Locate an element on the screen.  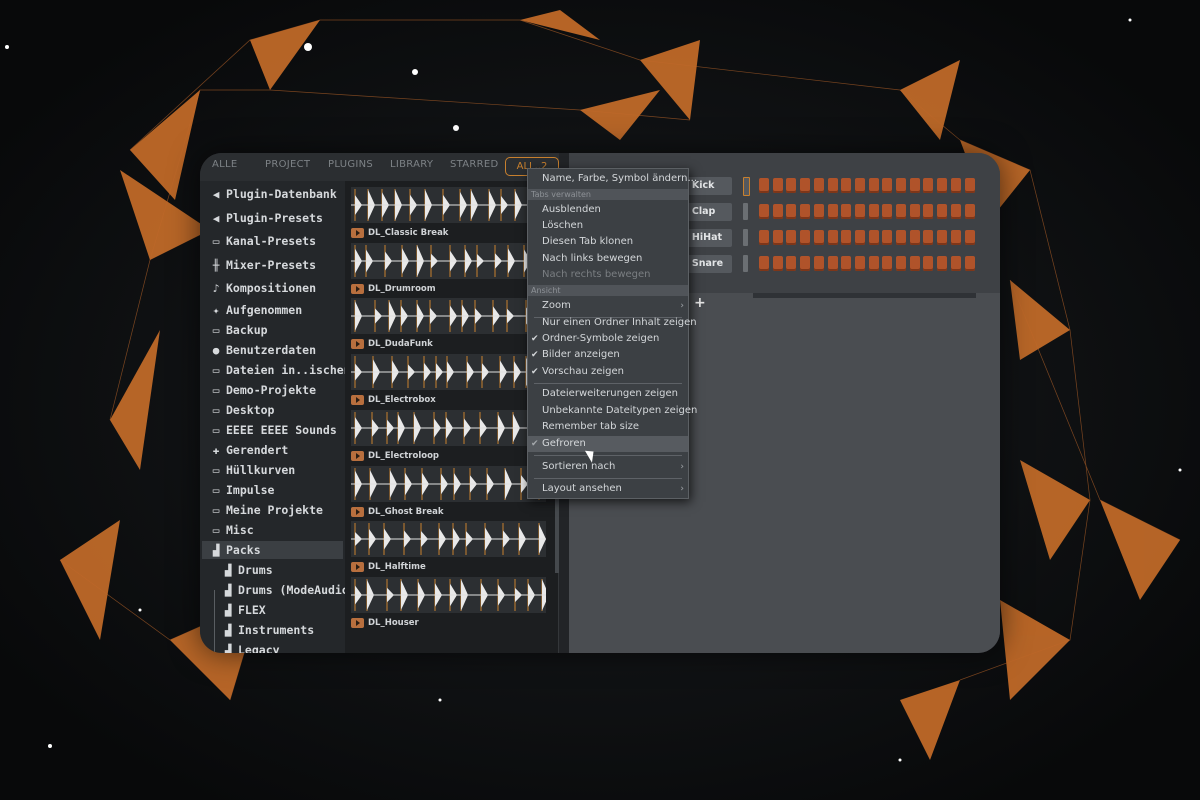
menu-item-ausblenden: Ausblenden is located at coordinates (608, 210).